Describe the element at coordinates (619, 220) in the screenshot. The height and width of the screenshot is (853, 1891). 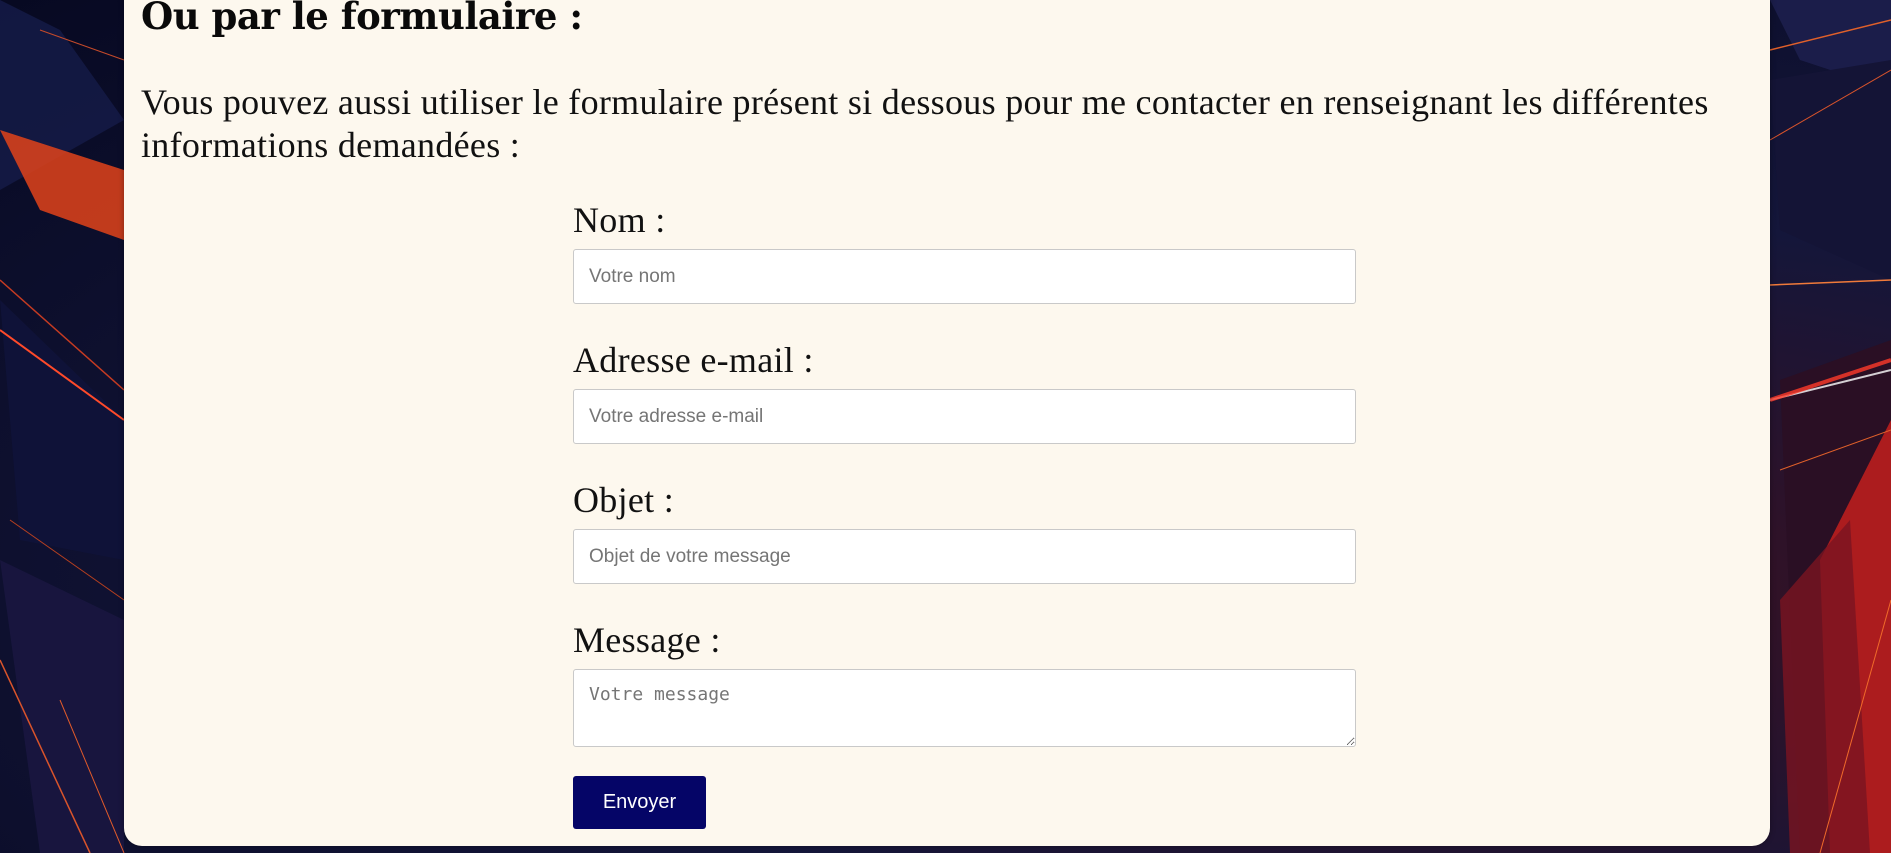
I see `name-label: Nom :` at that location.